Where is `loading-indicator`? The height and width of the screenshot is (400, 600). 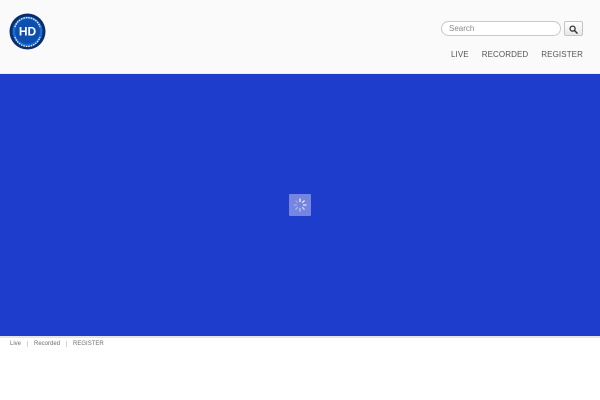
loading-indicator is located at coordinates (300, 205).